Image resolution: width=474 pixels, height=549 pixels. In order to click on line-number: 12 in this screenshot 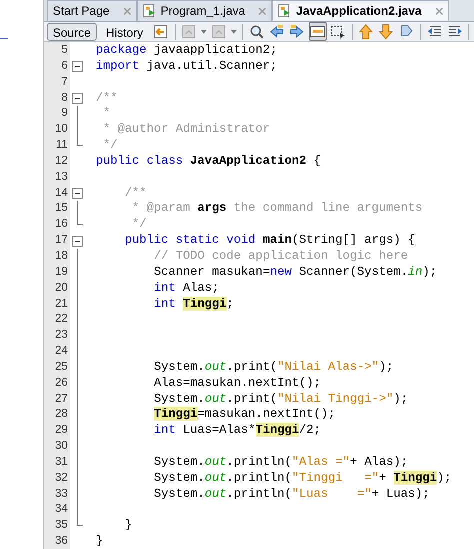, I will do `click(61, 161)`.